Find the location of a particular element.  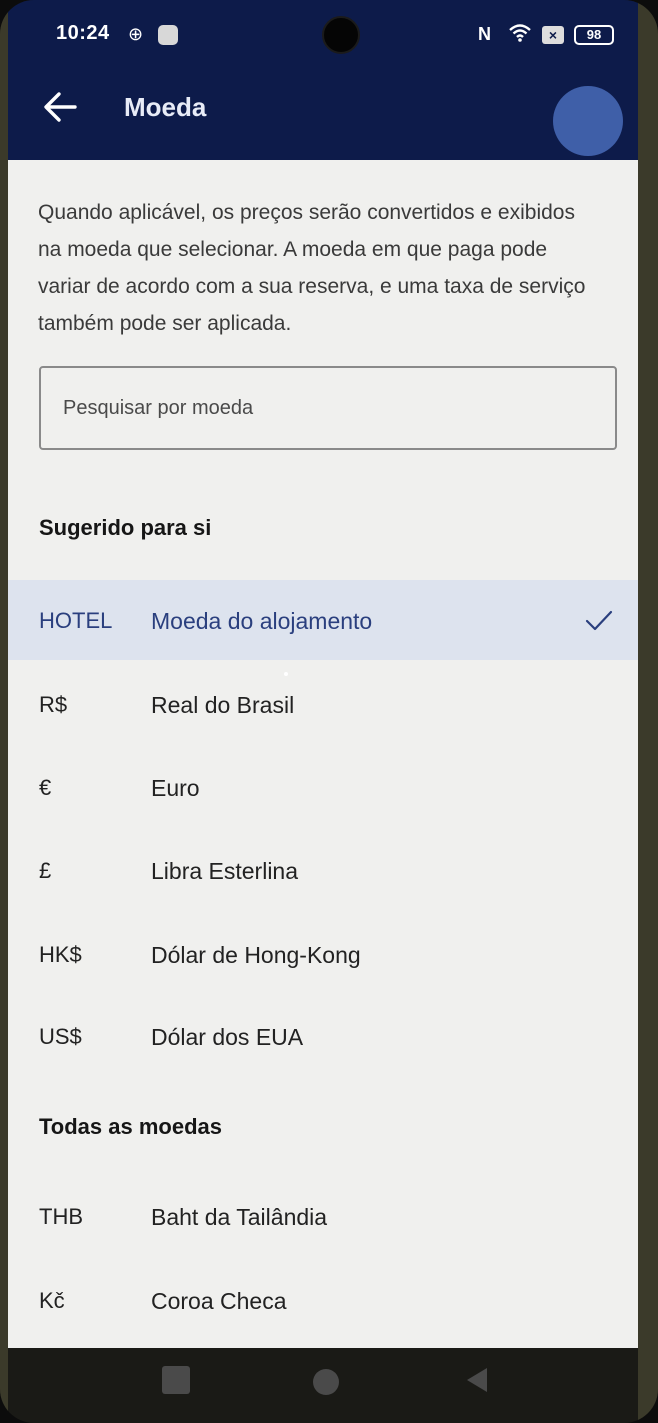

nfc-icon: N is located at coordinates (484, 34).